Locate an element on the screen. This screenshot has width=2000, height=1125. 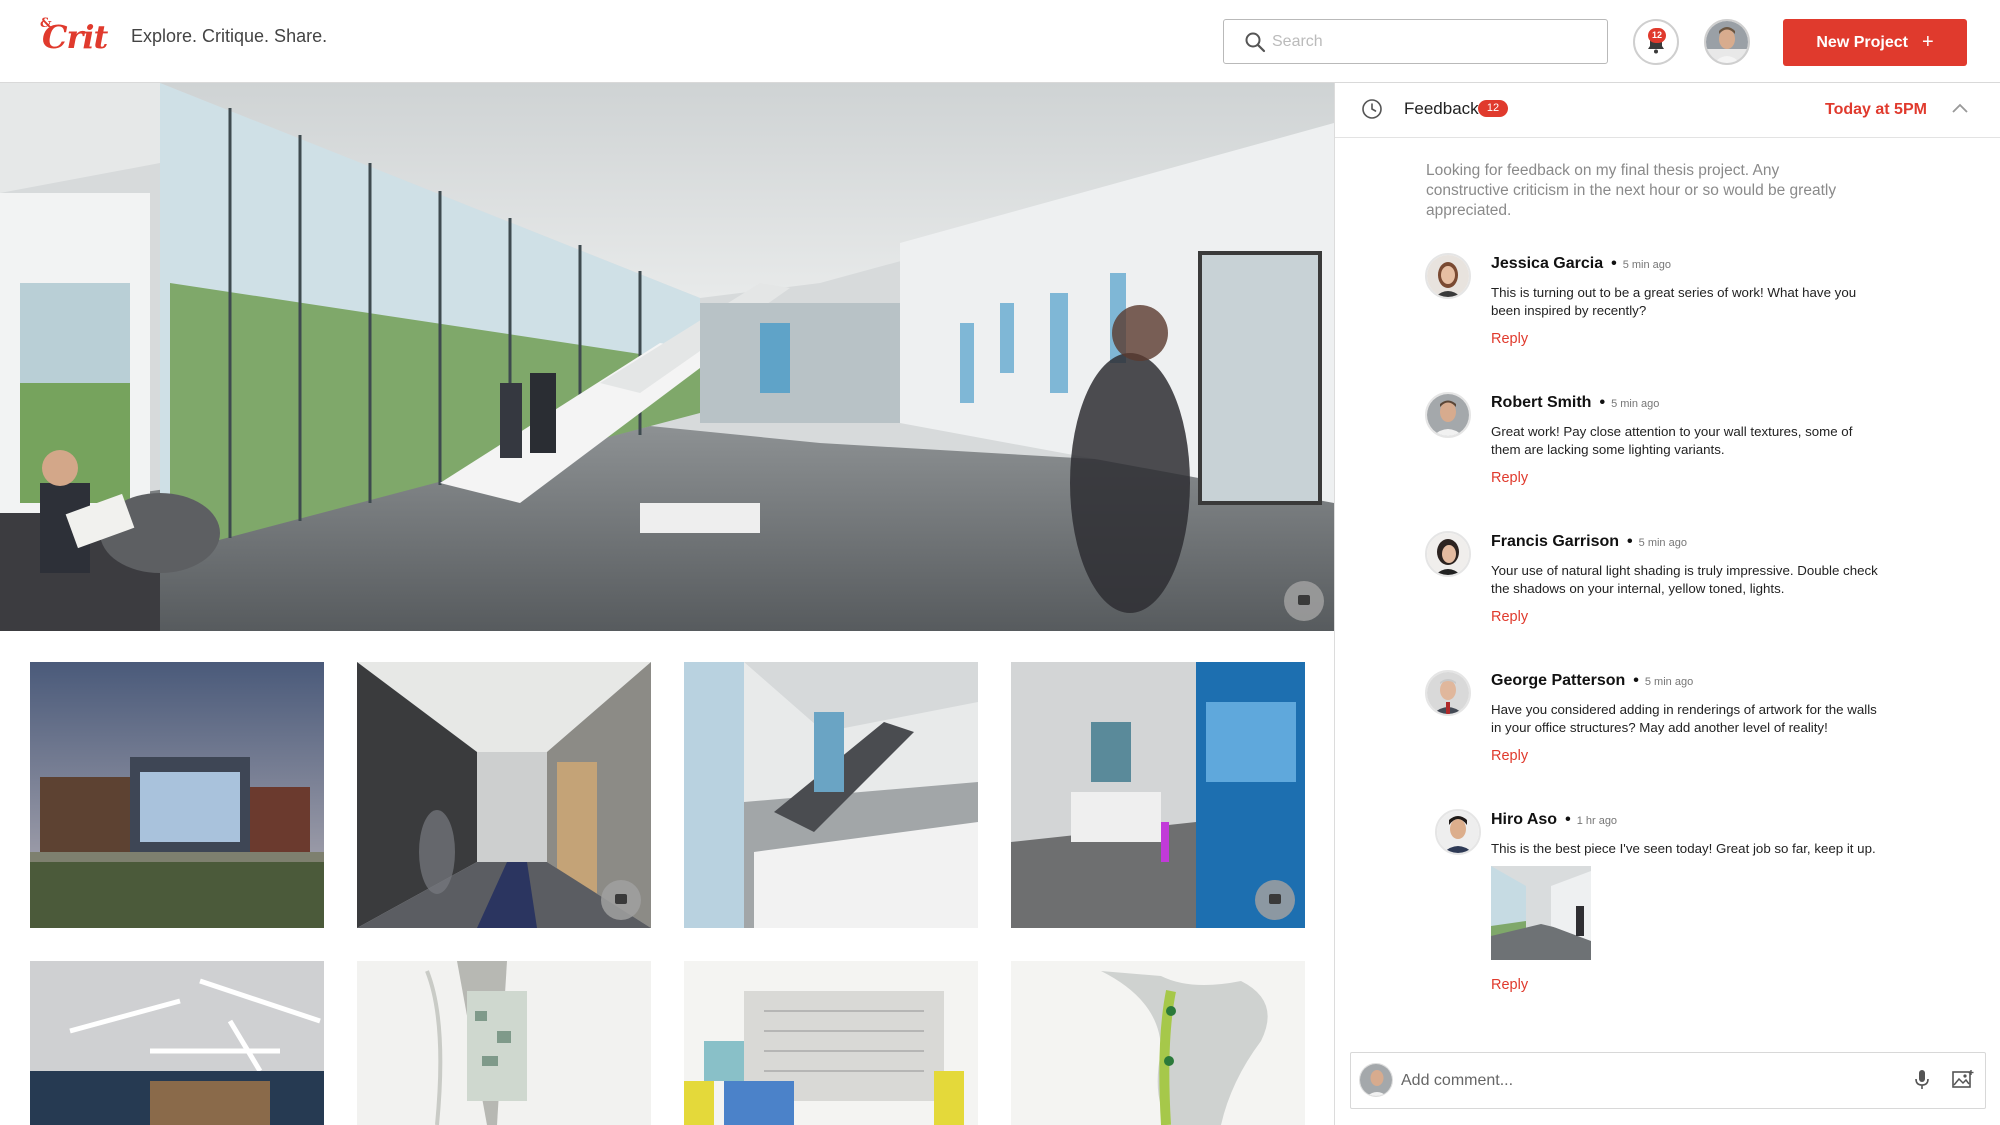
feedback-header: Feedback 12 Today at 5PM is located at coordinates (1667, 110).